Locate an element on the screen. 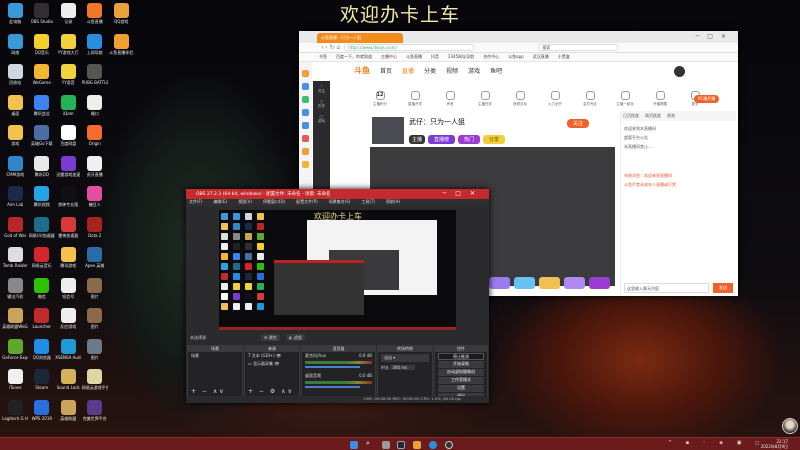 This screenshot has width=800, height=450. desktop-icon: 网络 is located at coordinates (15, 48).